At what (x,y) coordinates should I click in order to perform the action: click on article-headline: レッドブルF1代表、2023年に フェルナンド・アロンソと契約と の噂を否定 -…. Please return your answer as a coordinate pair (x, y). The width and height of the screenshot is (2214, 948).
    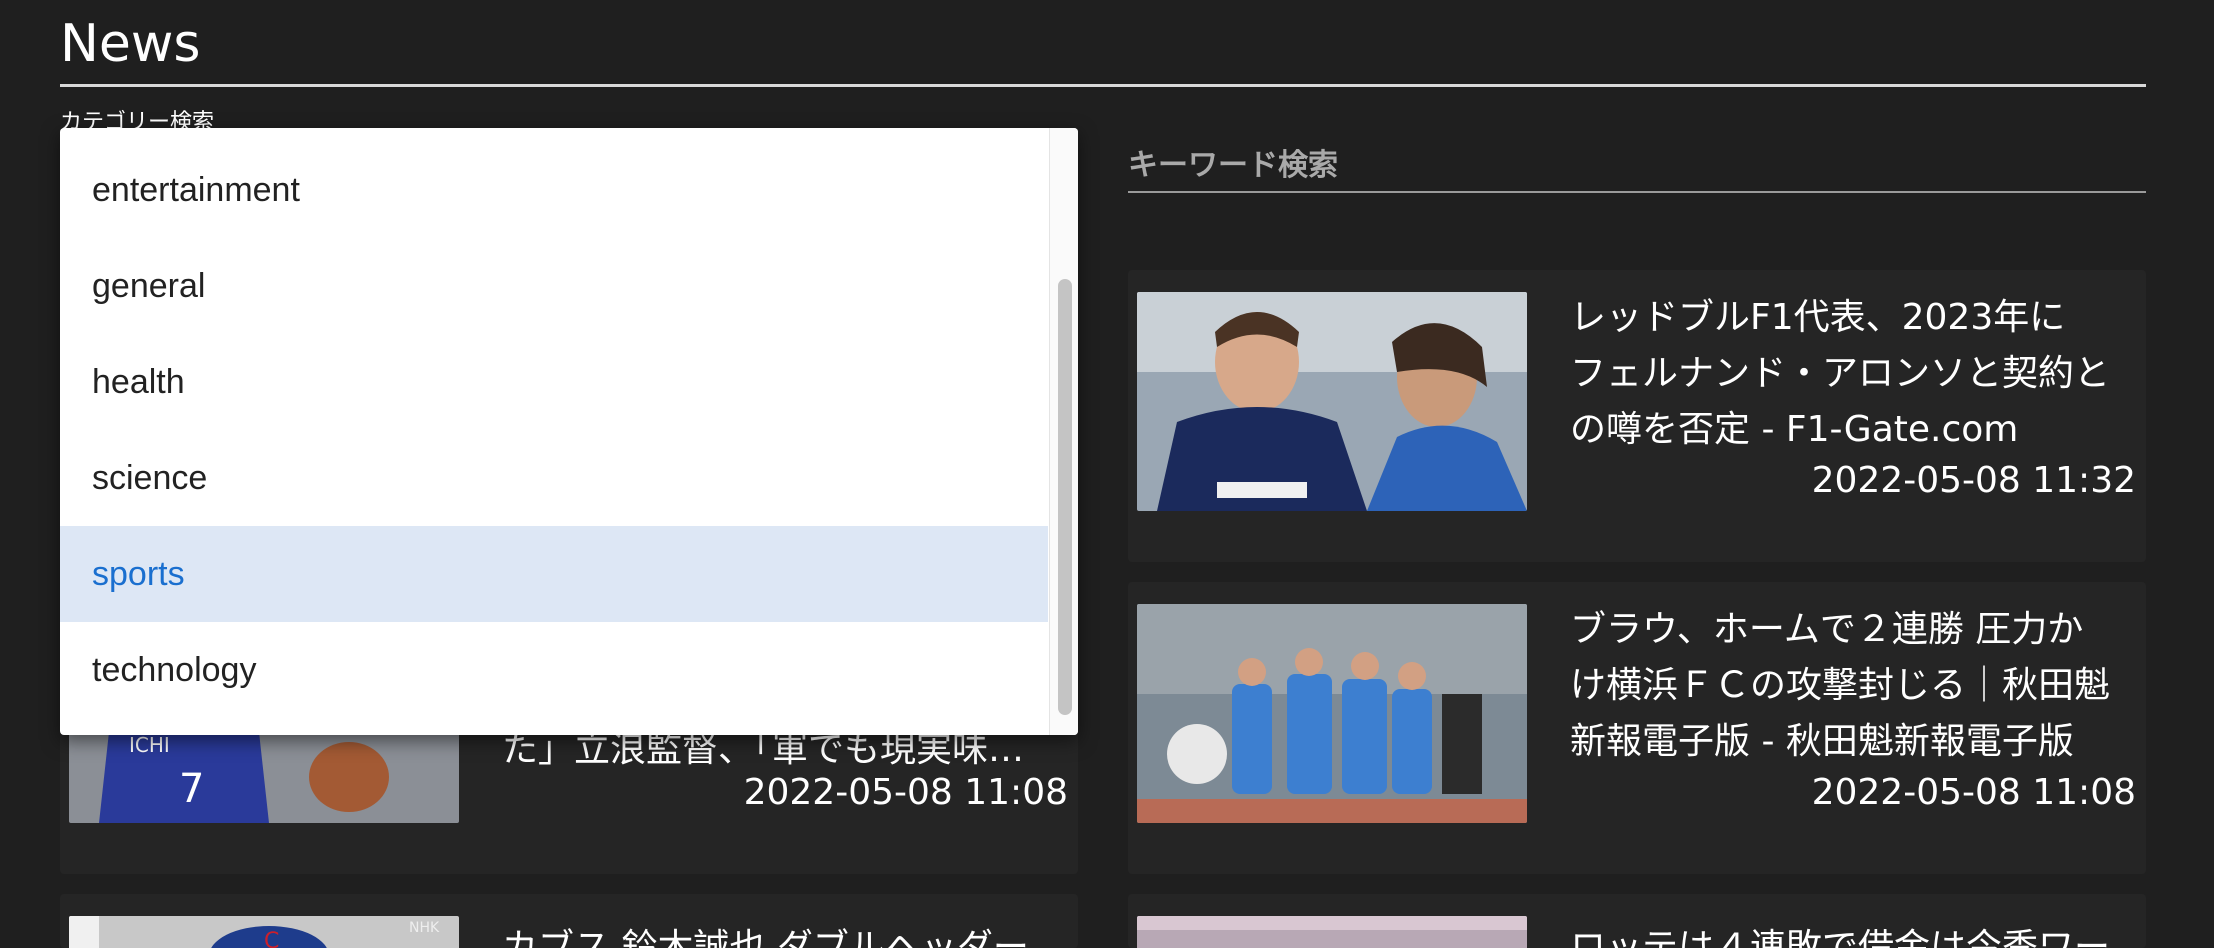
    Looking at the image, I should click on (1853, 374).